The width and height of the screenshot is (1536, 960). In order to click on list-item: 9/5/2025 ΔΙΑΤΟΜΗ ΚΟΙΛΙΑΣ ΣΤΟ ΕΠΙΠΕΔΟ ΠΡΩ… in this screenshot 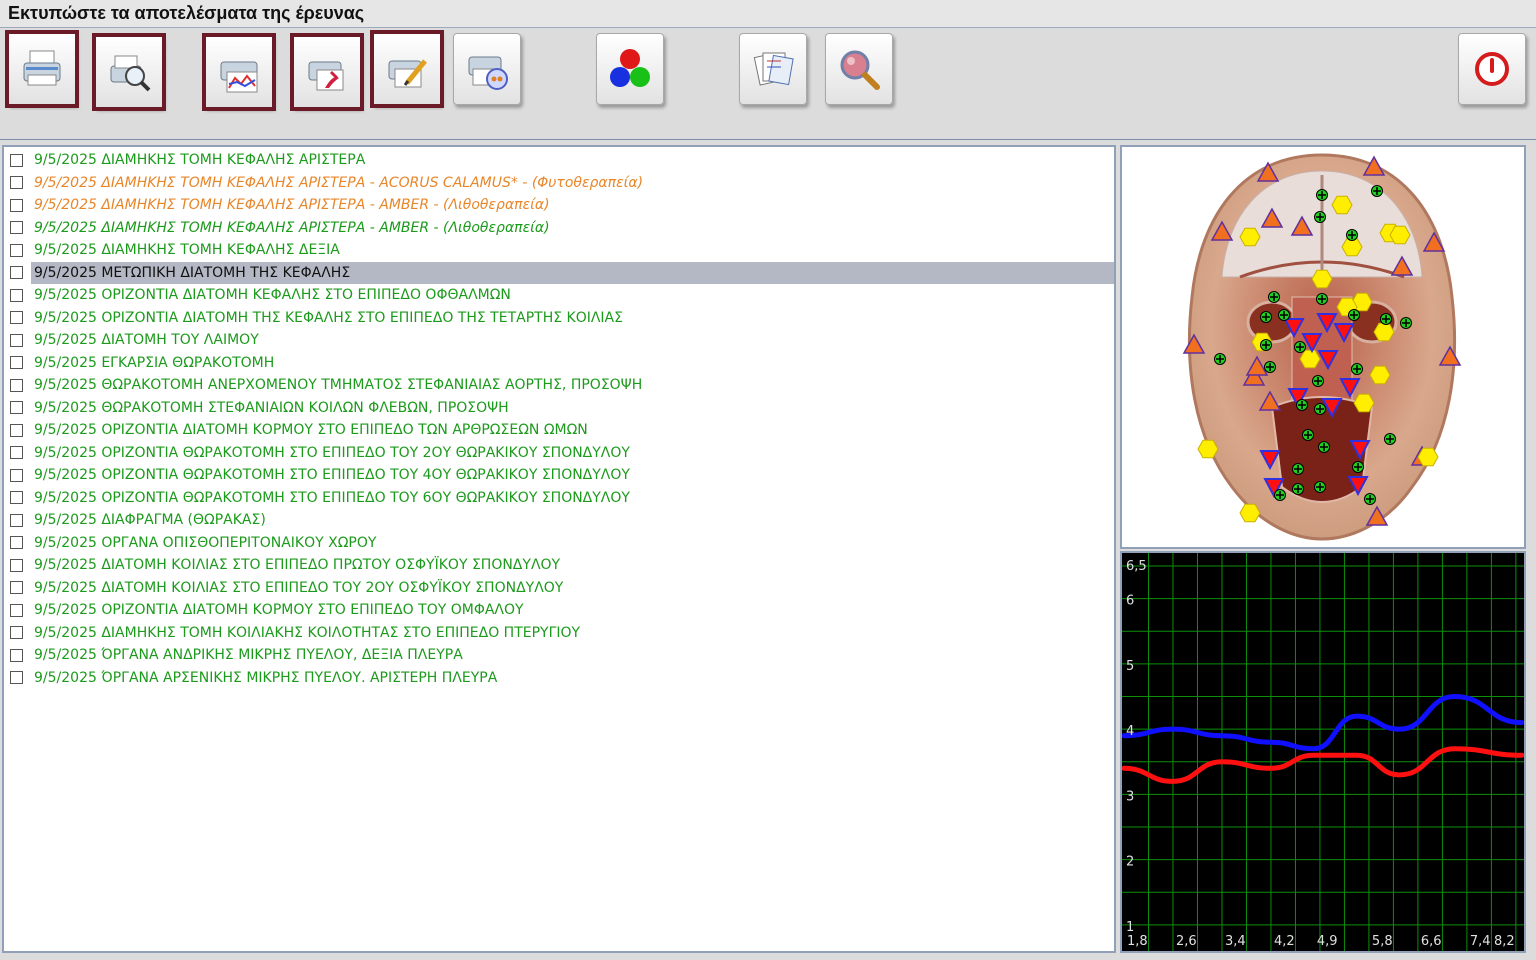, I will do `click(559, 565)`.